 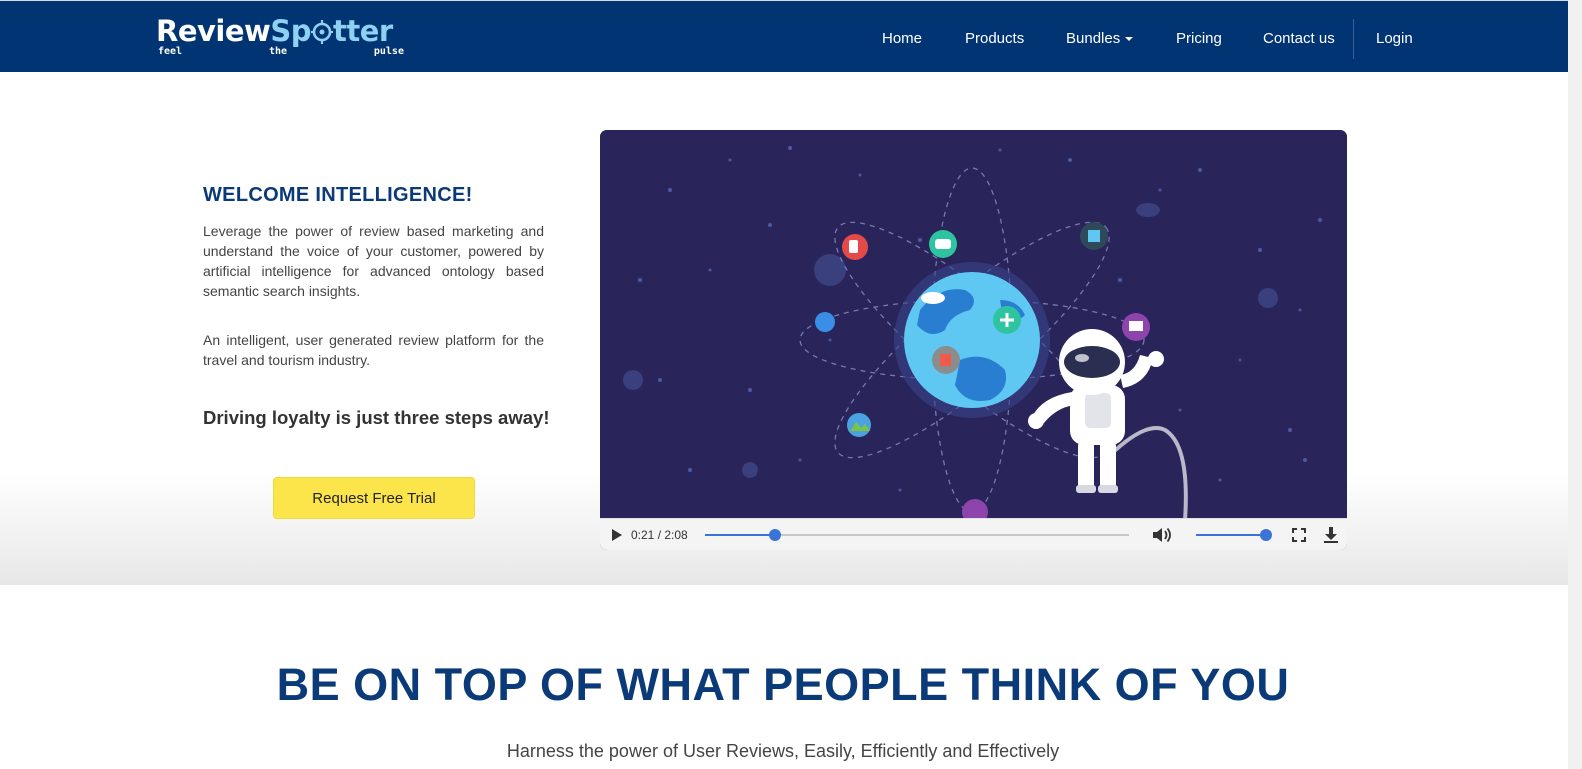 What do you see at coordinates (1353, 39) in the screenshot?
I see `nav-divider` at bounding box center [1353, 39].